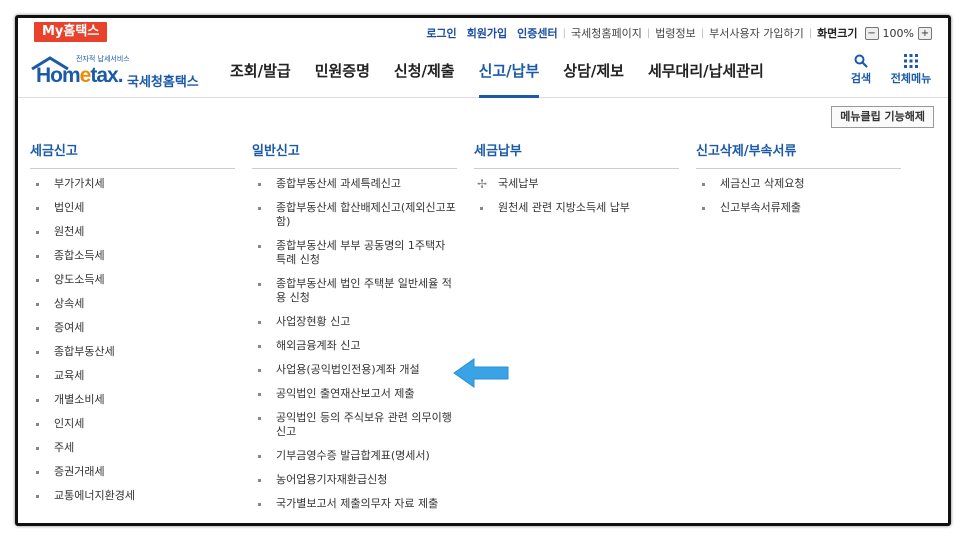  I want to click on list-item: 사업장현황 신고, so click(354, 322).